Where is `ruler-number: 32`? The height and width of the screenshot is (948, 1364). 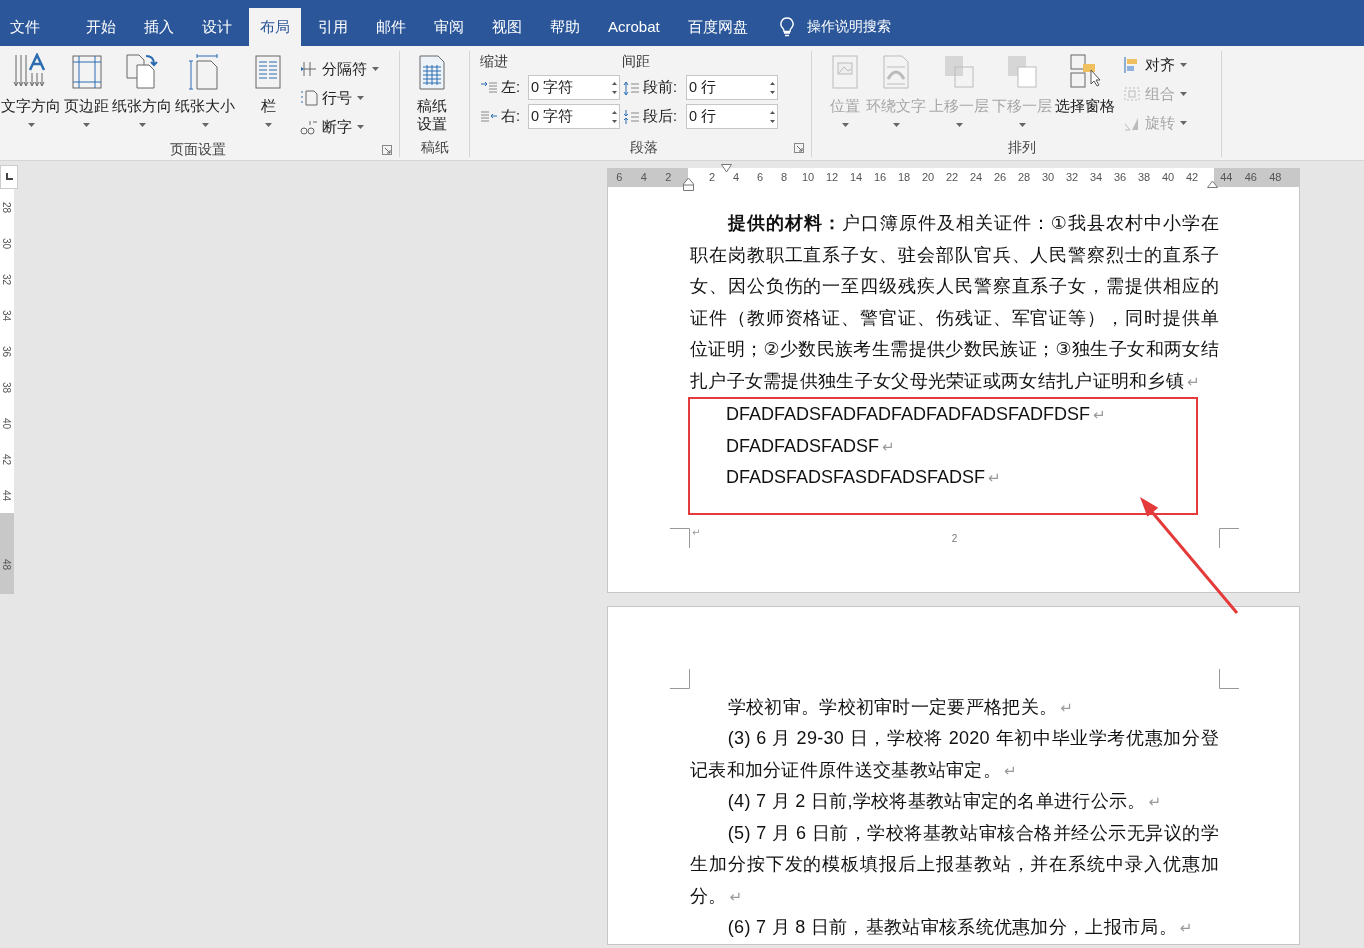 ruler-number: 32 is located at coordinates (7, 279).